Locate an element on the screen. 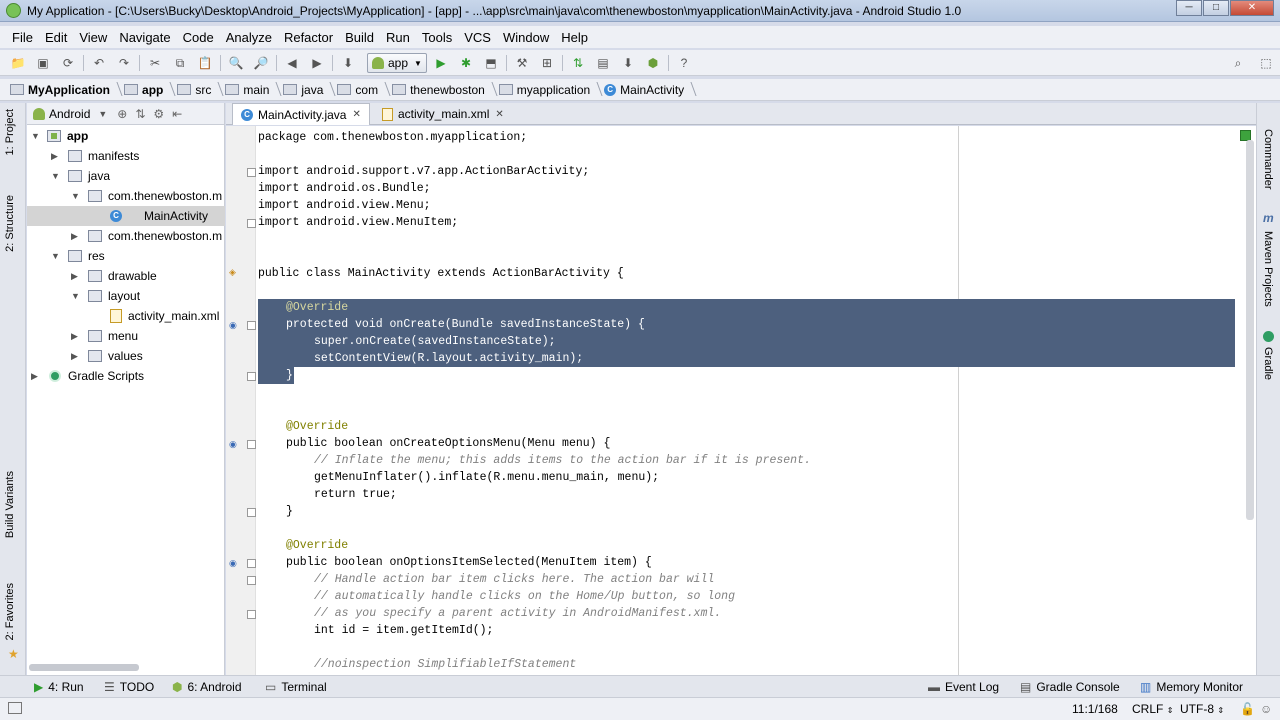 The width and height of the screenshot is (1280, 720). project-view-selector: Android is located at coordinates (69, 114).